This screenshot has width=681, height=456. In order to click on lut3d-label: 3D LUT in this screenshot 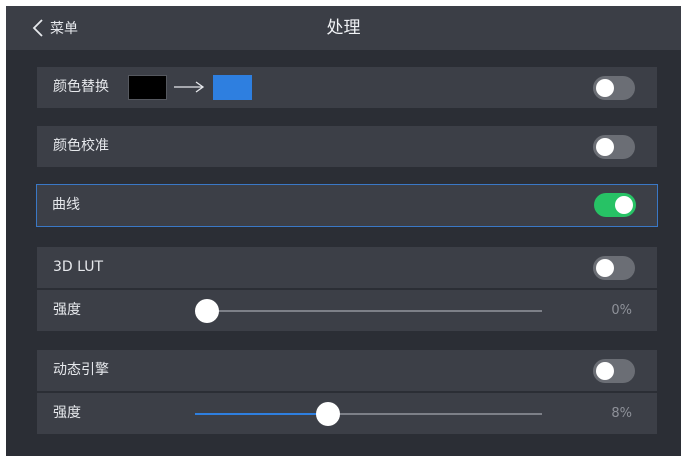, I will do `click(78, 267)`.